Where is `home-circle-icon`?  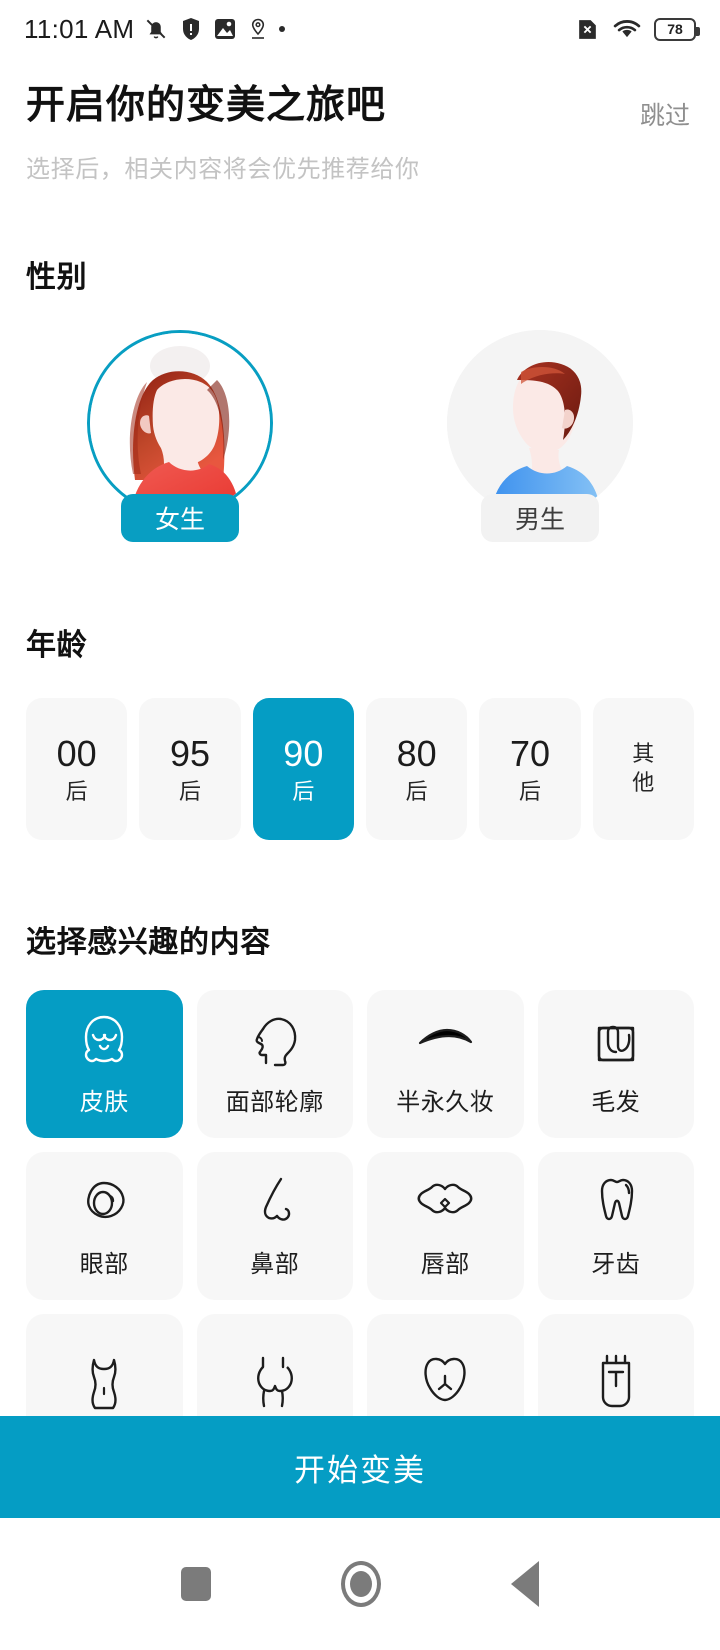 home-circle-icon is located at coordinates (361, 1584).